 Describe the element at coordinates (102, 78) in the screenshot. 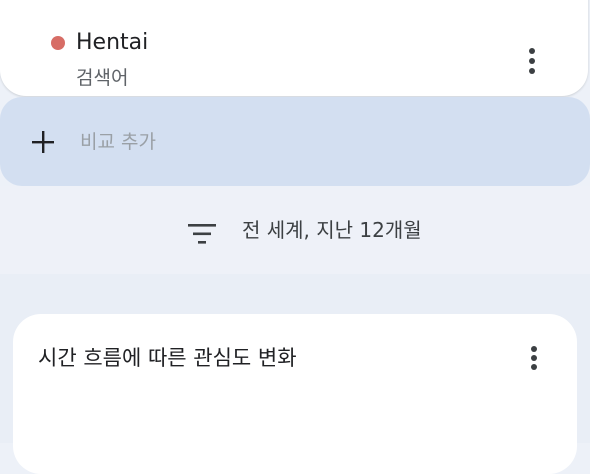

I see `search-term-type: 검색어` at that location.